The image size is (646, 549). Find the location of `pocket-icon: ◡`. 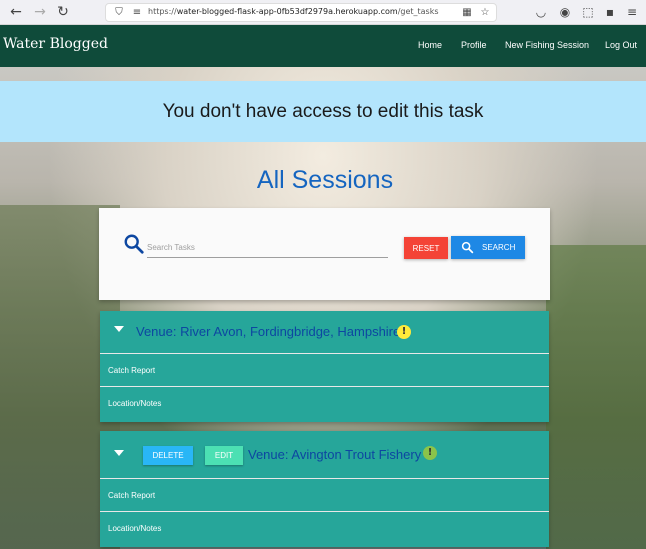

pocket-icon: ◡ is located at coordinates (541, 12).